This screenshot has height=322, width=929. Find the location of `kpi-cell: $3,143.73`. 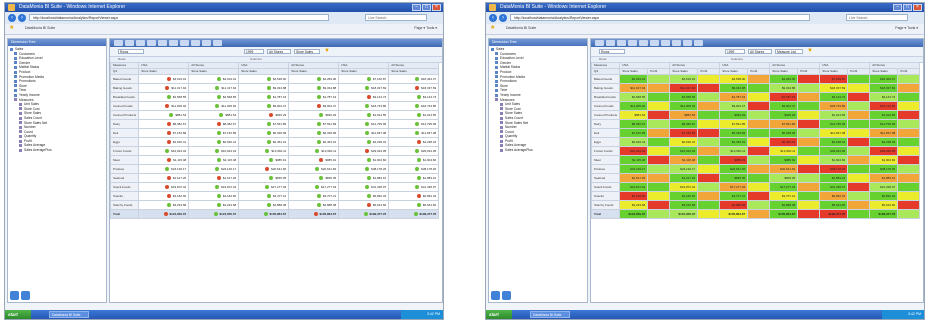

kpi-cell: $3,143.73 is located at coordinates (364, 97).